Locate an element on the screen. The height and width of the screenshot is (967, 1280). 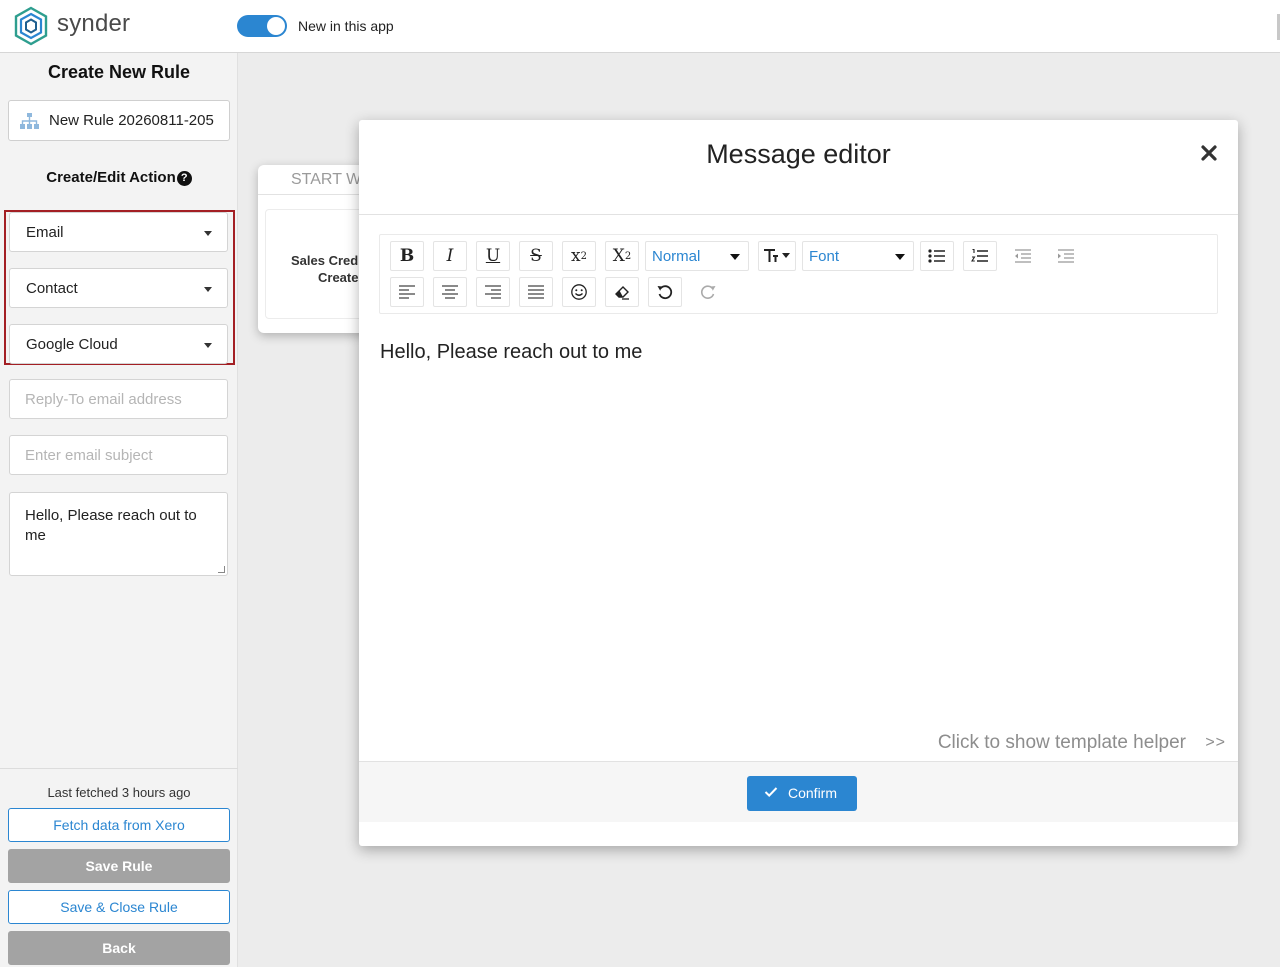
last-fetched-text: Last fetched 3 hours ago is located at coordinates (119, 792).